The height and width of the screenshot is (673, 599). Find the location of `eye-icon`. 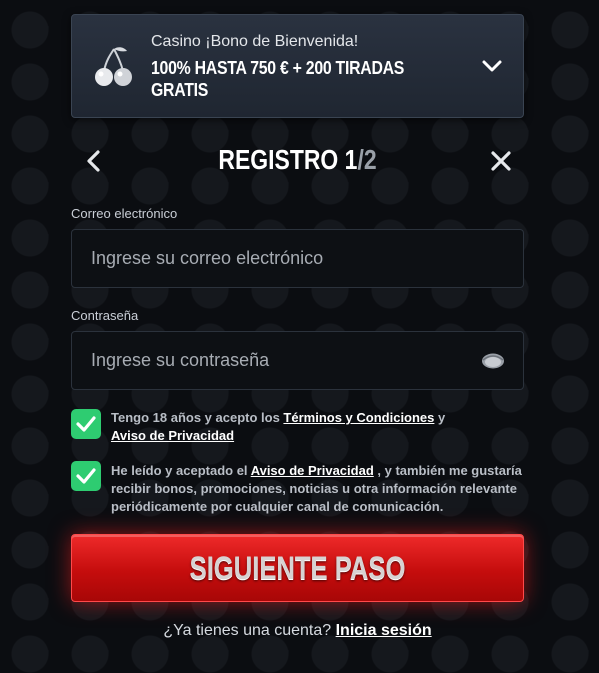

eye-icon is located at coordinates (493, 361).